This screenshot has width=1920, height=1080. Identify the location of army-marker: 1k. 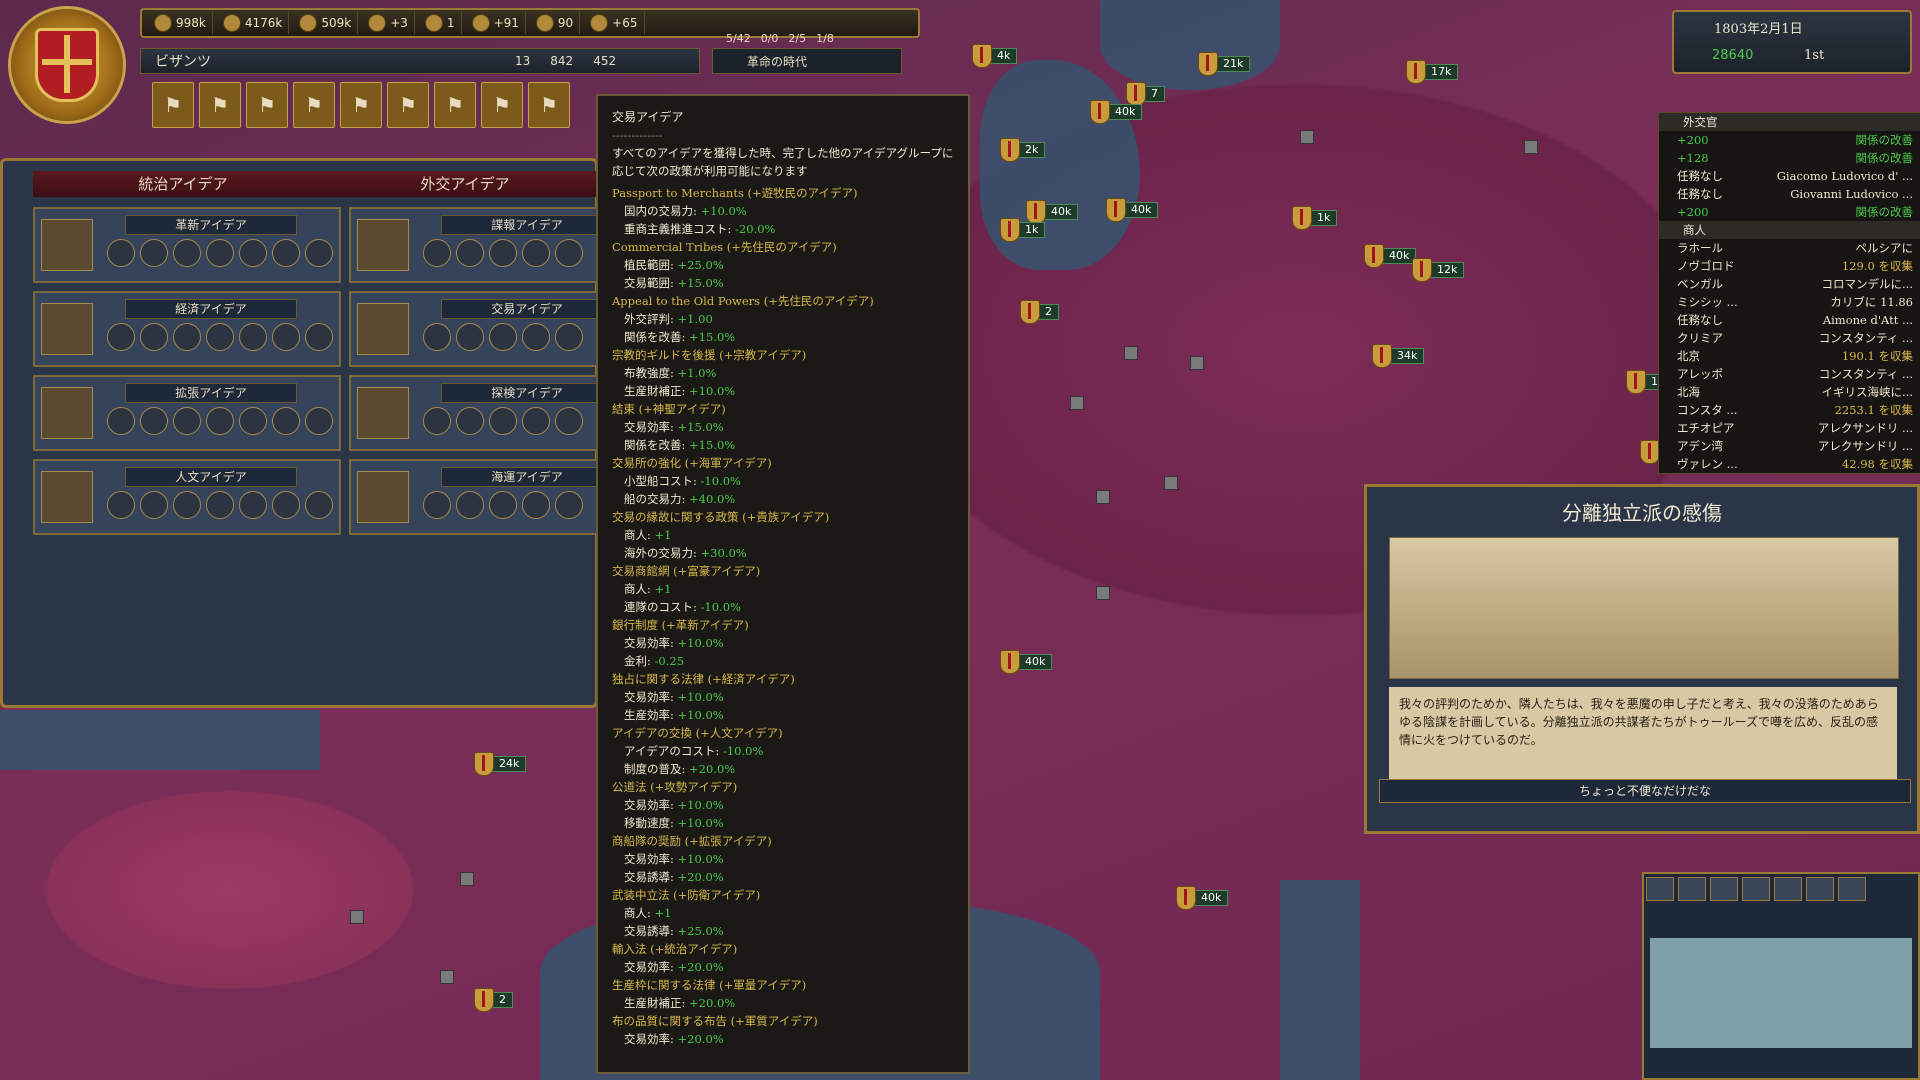
(1023, 230).